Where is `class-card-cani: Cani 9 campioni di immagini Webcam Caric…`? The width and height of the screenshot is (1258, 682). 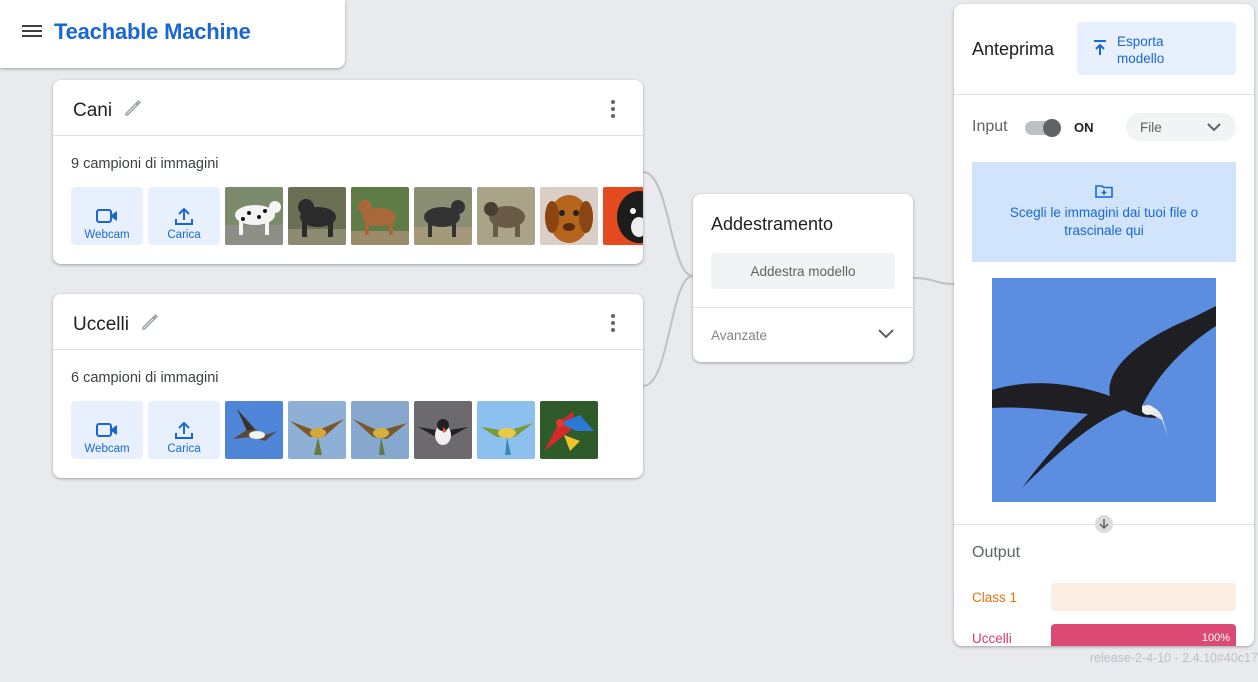
class-card-cani: Cani 9 campioni di immagini Webcam Caric… is located at coordinates (348, 172).